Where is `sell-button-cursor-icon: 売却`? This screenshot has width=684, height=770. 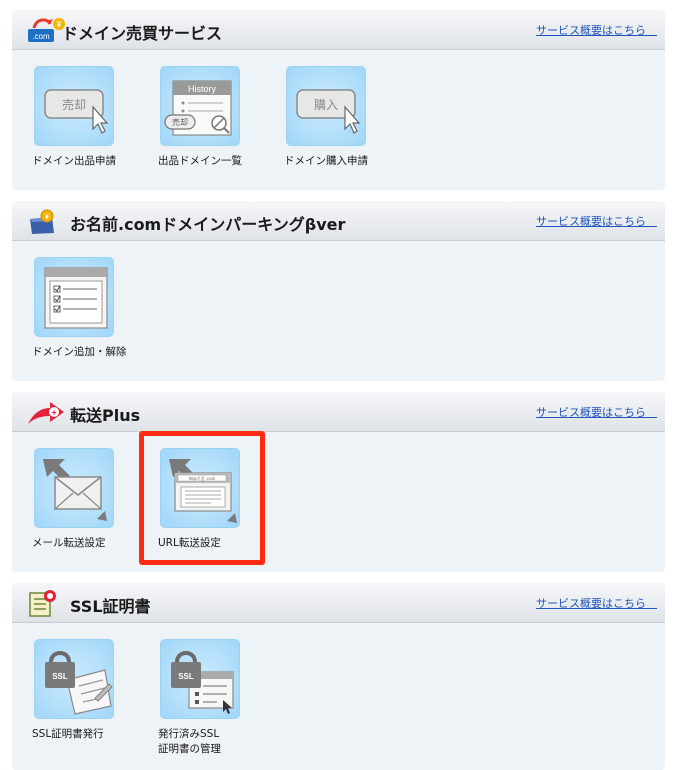 sell-button-cursor-icon: 売却 is located at coordinates (76, 111).